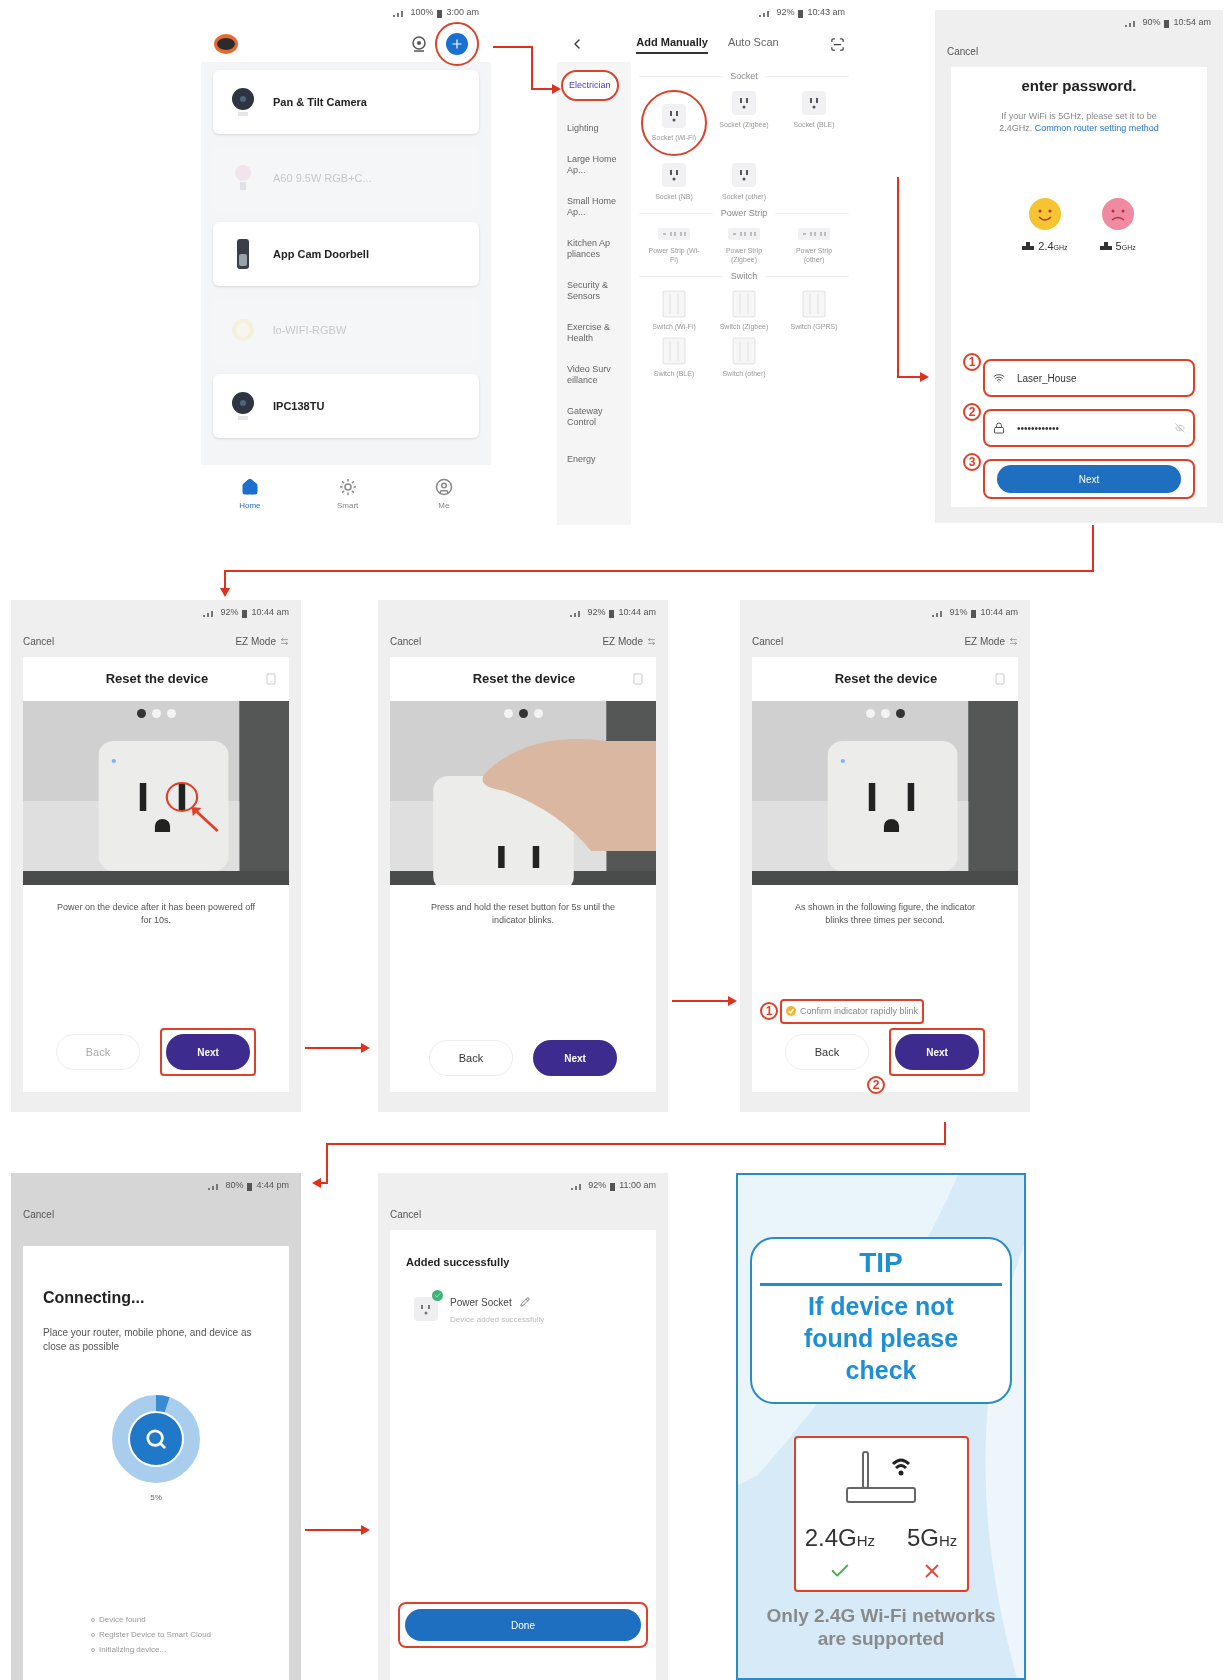 This screenshot has height=1680, width=1231. Describe the element at coordinates (523, 1625) in the screenshot. I see `done-button: Done` at that location.